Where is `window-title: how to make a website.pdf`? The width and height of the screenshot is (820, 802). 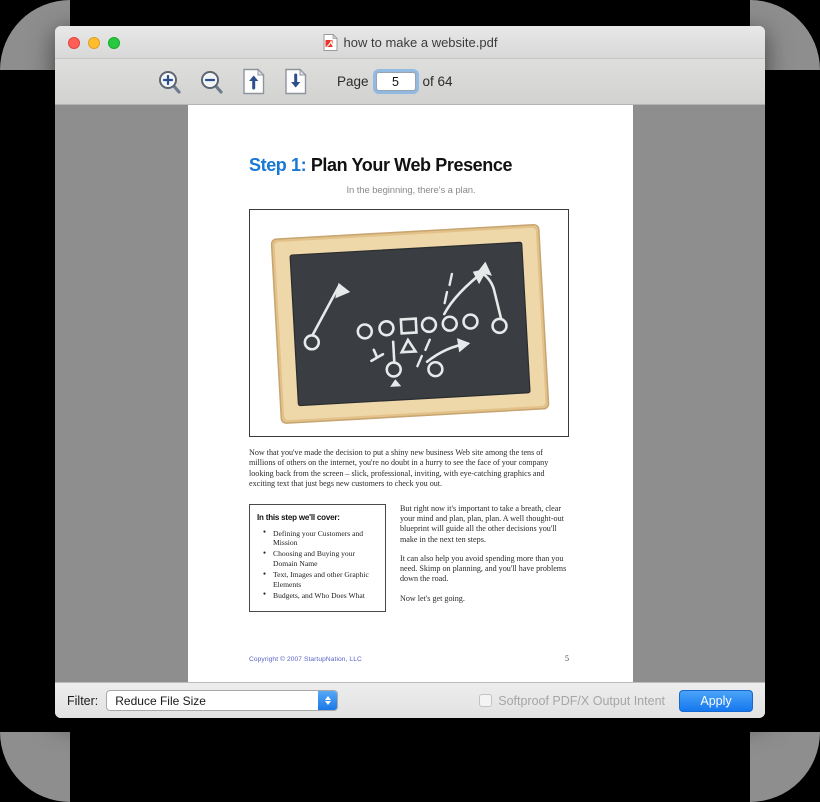
window-title: how to make a website.pdf is located at coordinates (420, 42).